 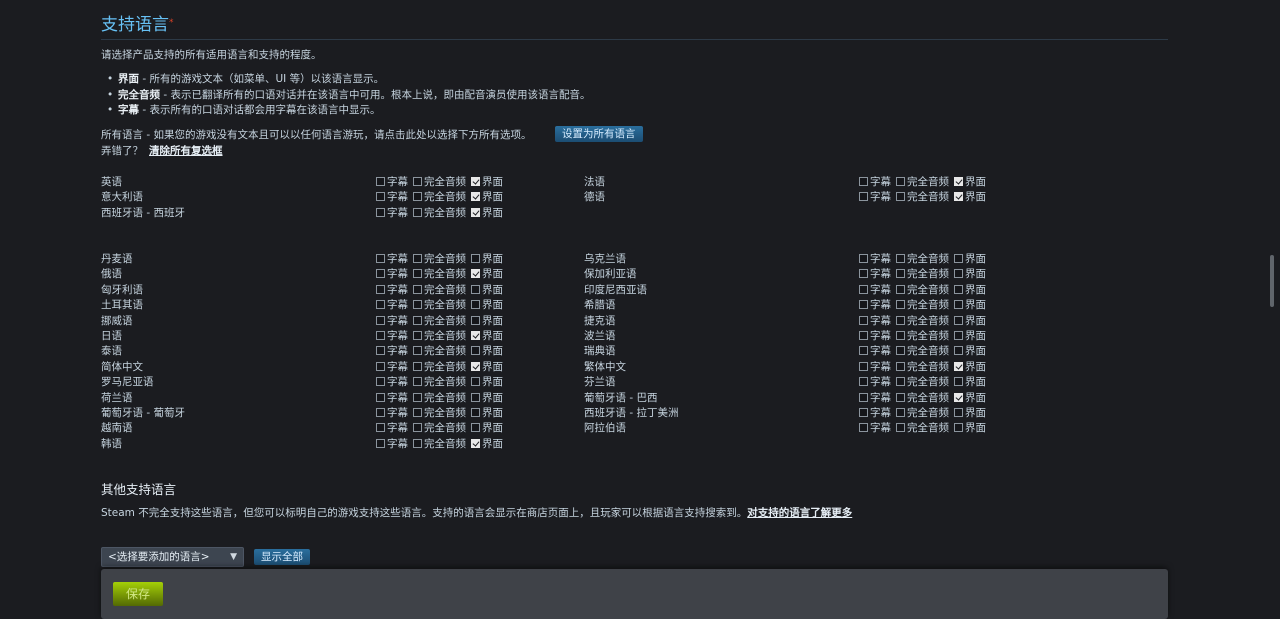 What do you see at coordinates (172, 557) in the screenshot?
I see `add-language-select: <选择要添加的语言> ▼` at bounding box center [172, 557].